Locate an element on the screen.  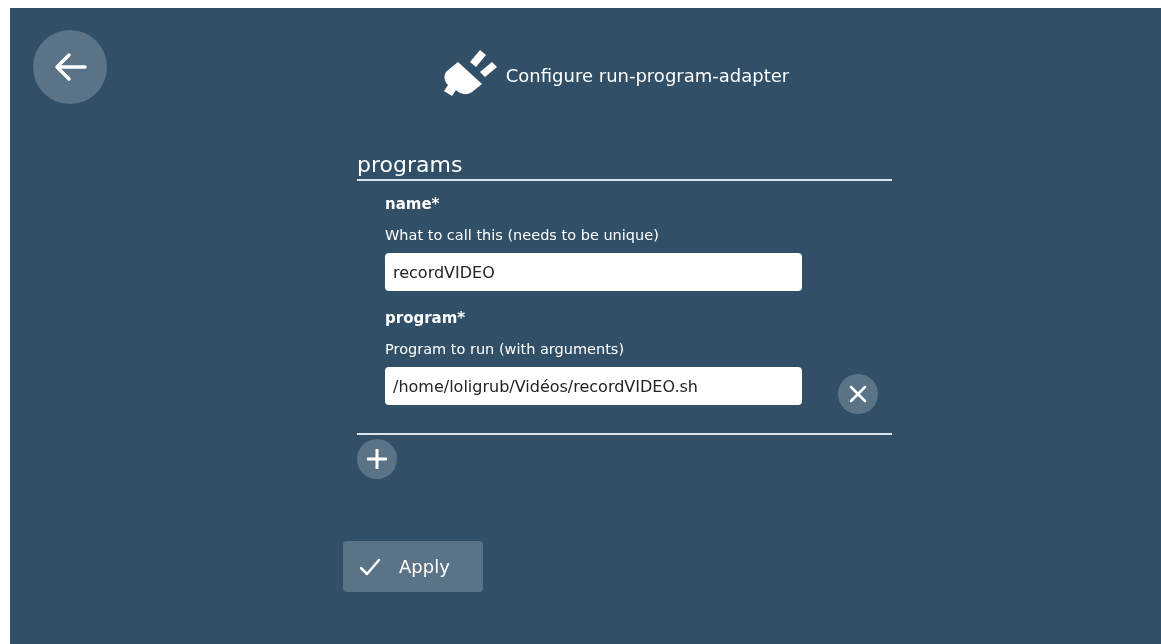
plus-icon is located at coordinates (377, 459).